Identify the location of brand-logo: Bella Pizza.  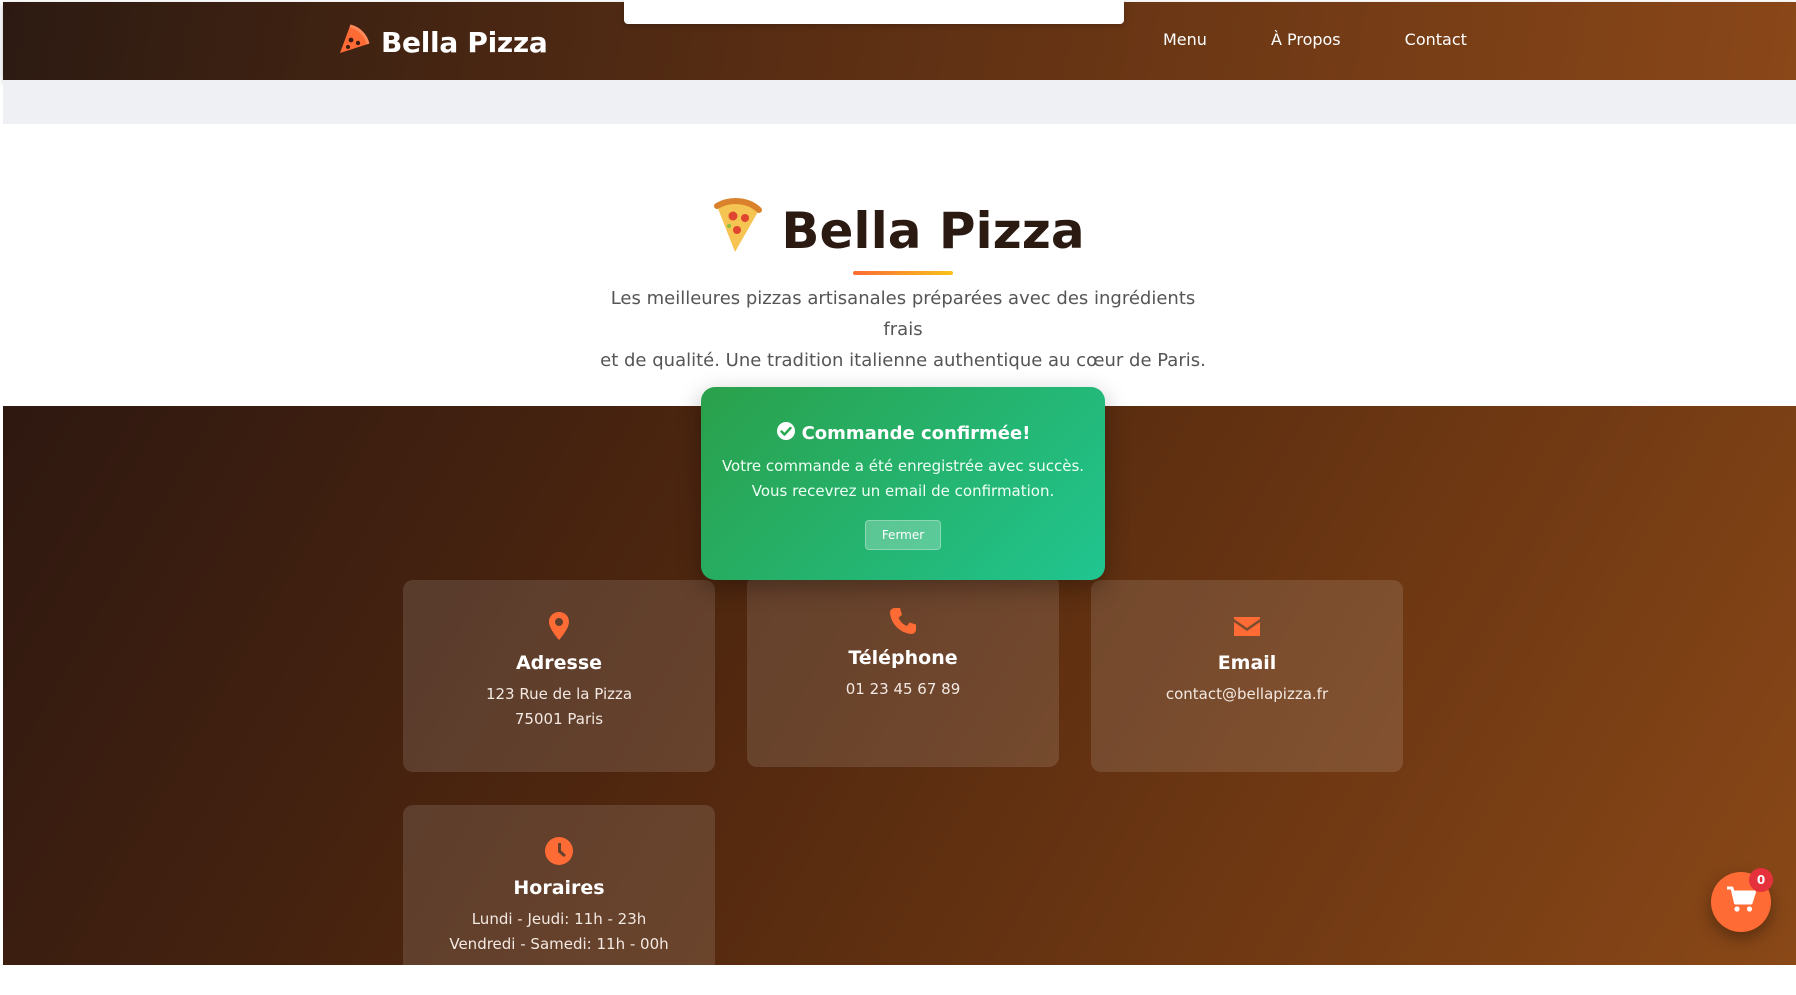
(442, 42).